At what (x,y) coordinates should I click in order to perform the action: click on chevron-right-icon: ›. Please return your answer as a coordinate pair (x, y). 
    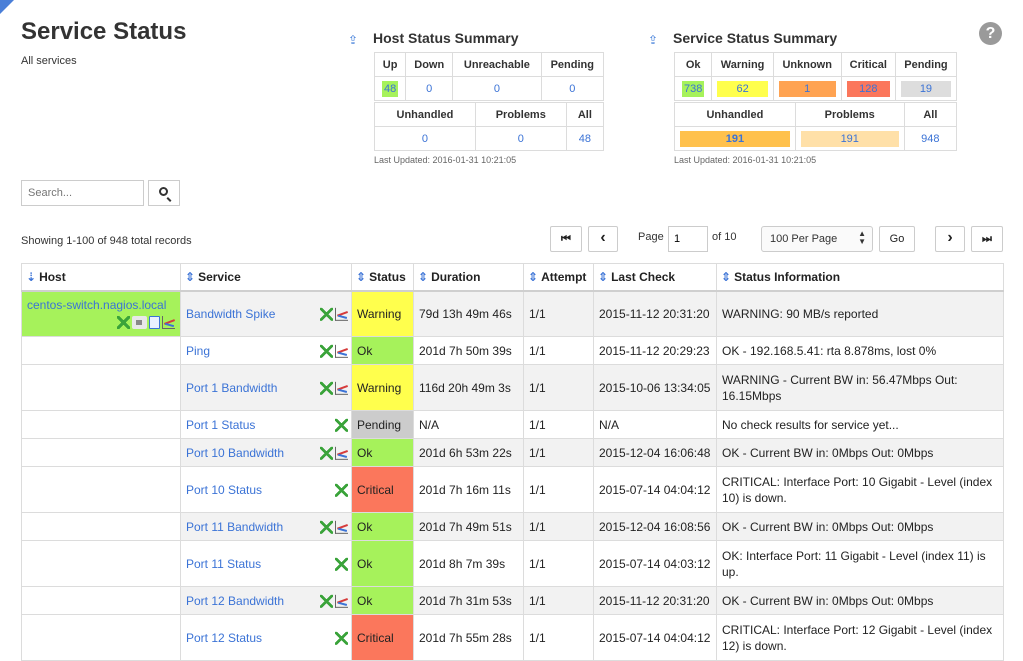
    Looking at the image, I should click on (950, 237).